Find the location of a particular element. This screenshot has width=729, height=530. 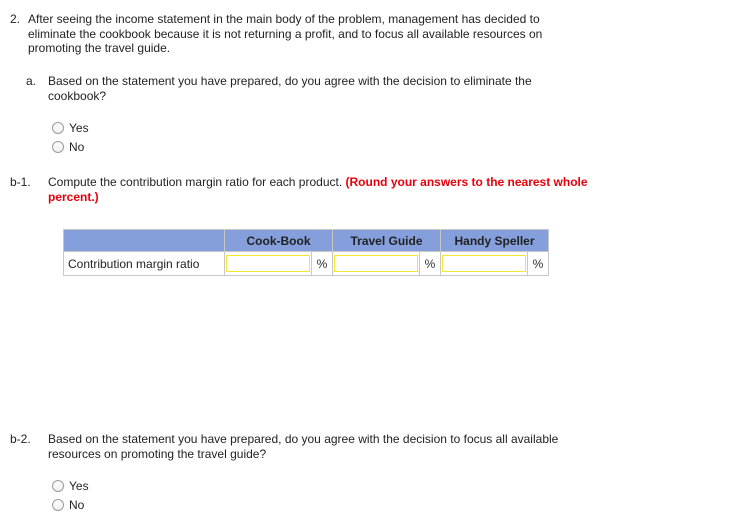

cook-book-cell is located at coordinates (268, 263).